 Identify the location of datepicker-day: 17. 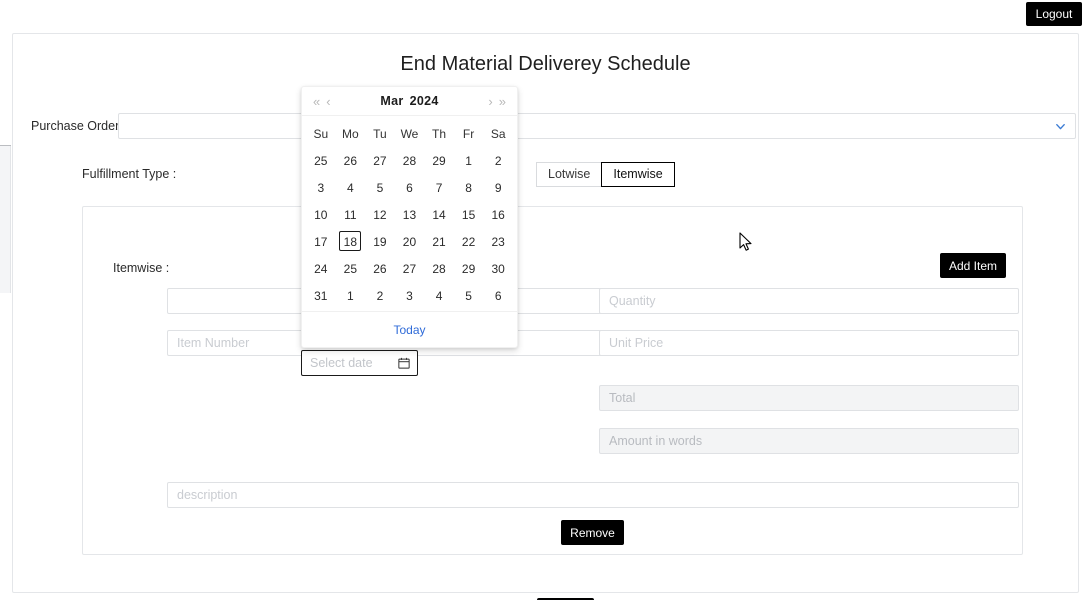
(321, 241).